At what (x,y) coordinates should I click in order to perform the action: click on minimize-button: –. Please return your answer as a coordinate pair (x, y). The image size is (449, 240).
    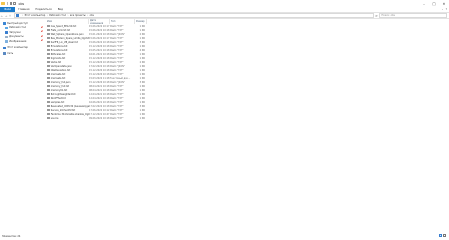
    Looking at the image, I should click on (424, 3).